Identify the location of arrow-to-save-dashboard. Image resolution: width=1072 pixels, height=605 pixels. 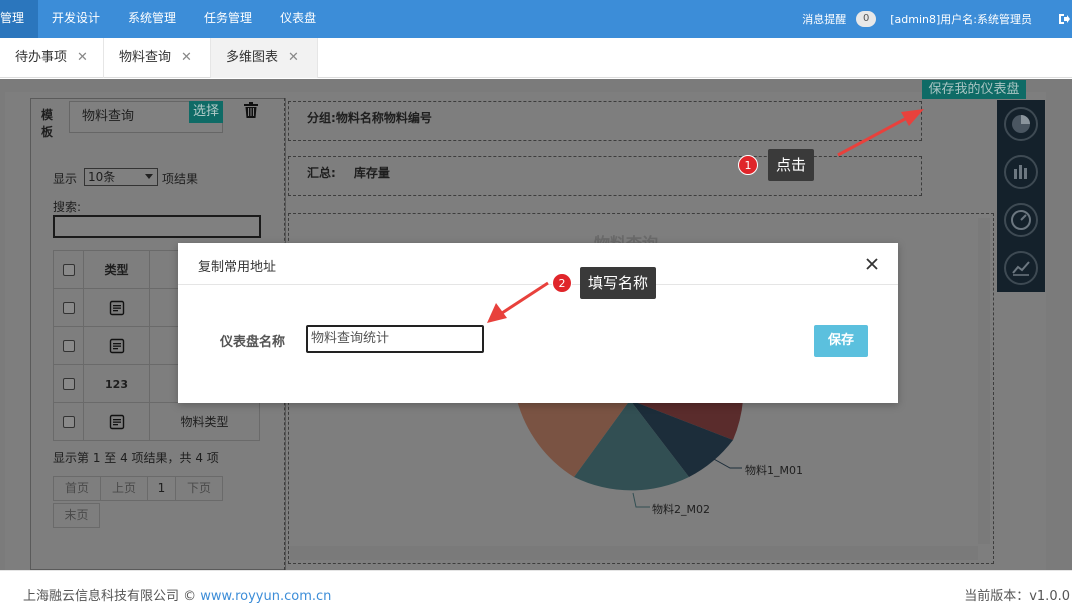
(880, 133).